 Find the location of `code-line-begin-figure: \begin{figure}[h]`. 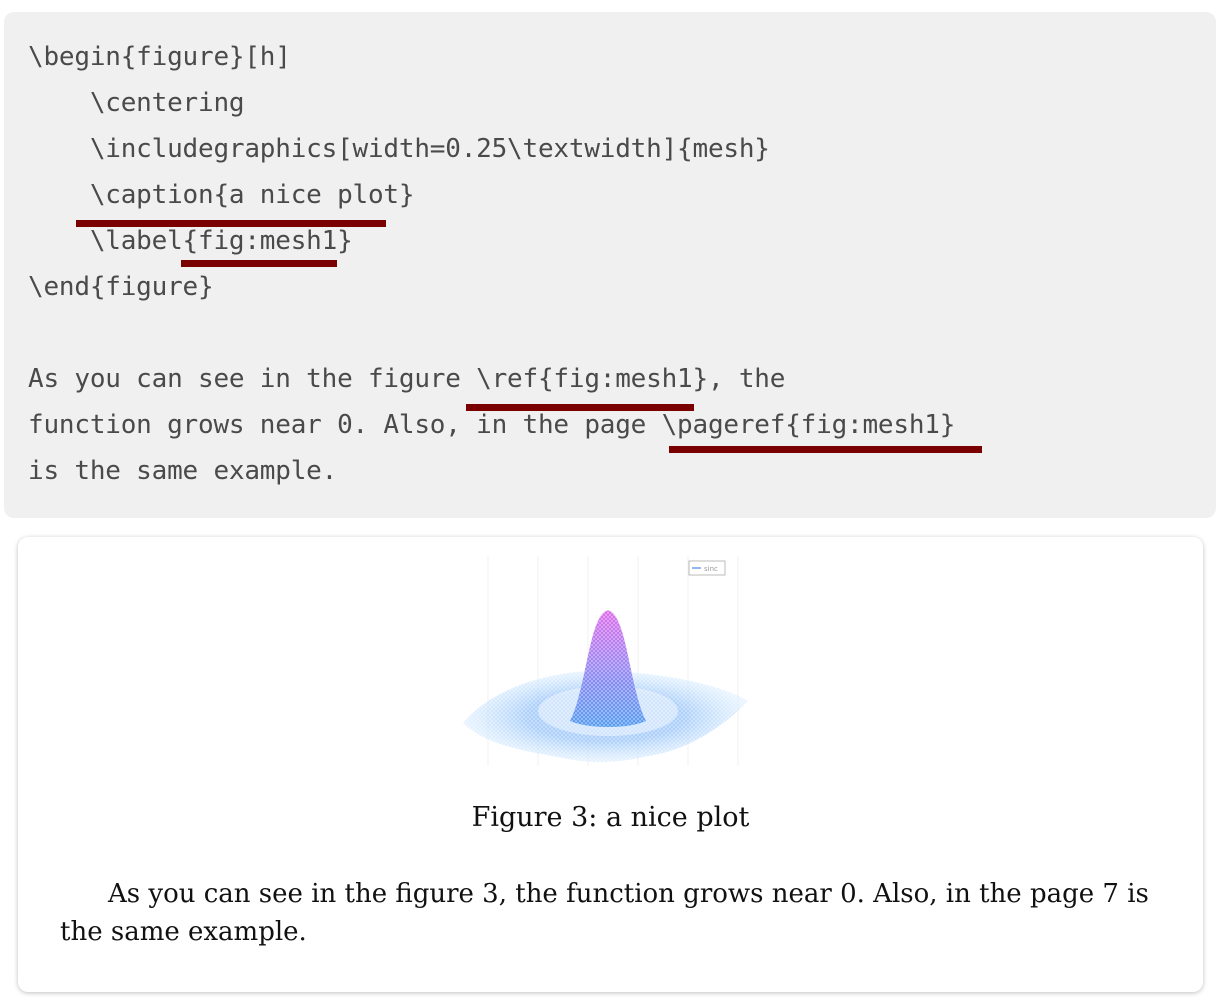

code-line-begin-figure: \begin{figure}[h] is located at coordinates (159, 57).